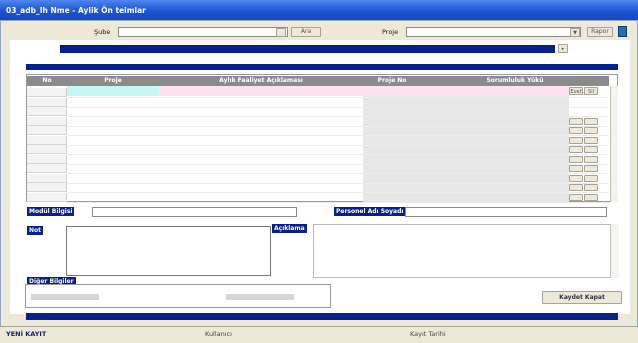 Image resolution: width=638 pixels, height=343 pixels. Describe the element at coordinates (35, 230) in the screenshot. I see `notes-label: Not` at that location.